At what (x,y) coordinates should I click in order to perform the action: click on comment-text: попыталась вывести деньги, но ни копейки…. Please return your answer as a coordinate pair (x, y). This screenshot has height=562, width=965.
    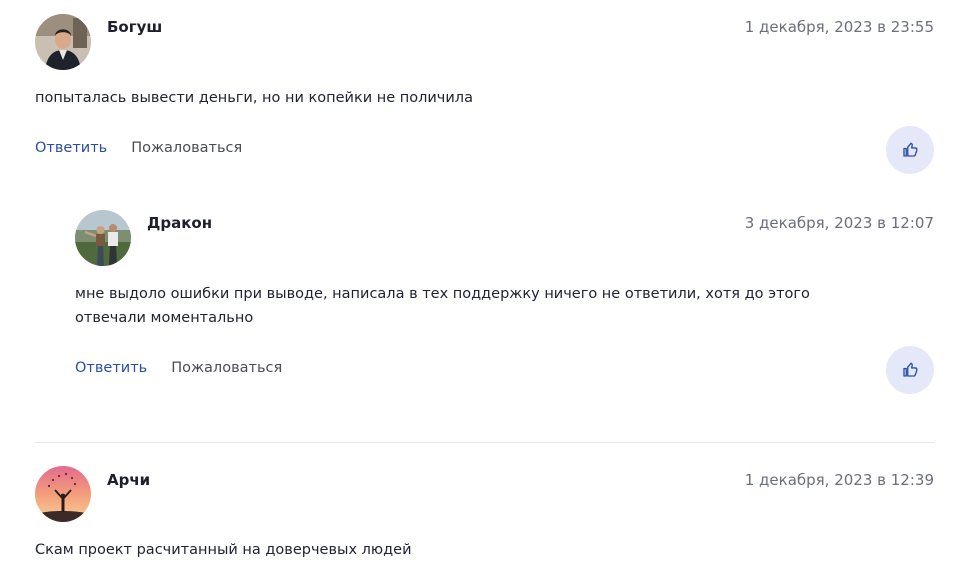
    Looking at the image, I should click on (254, 98).